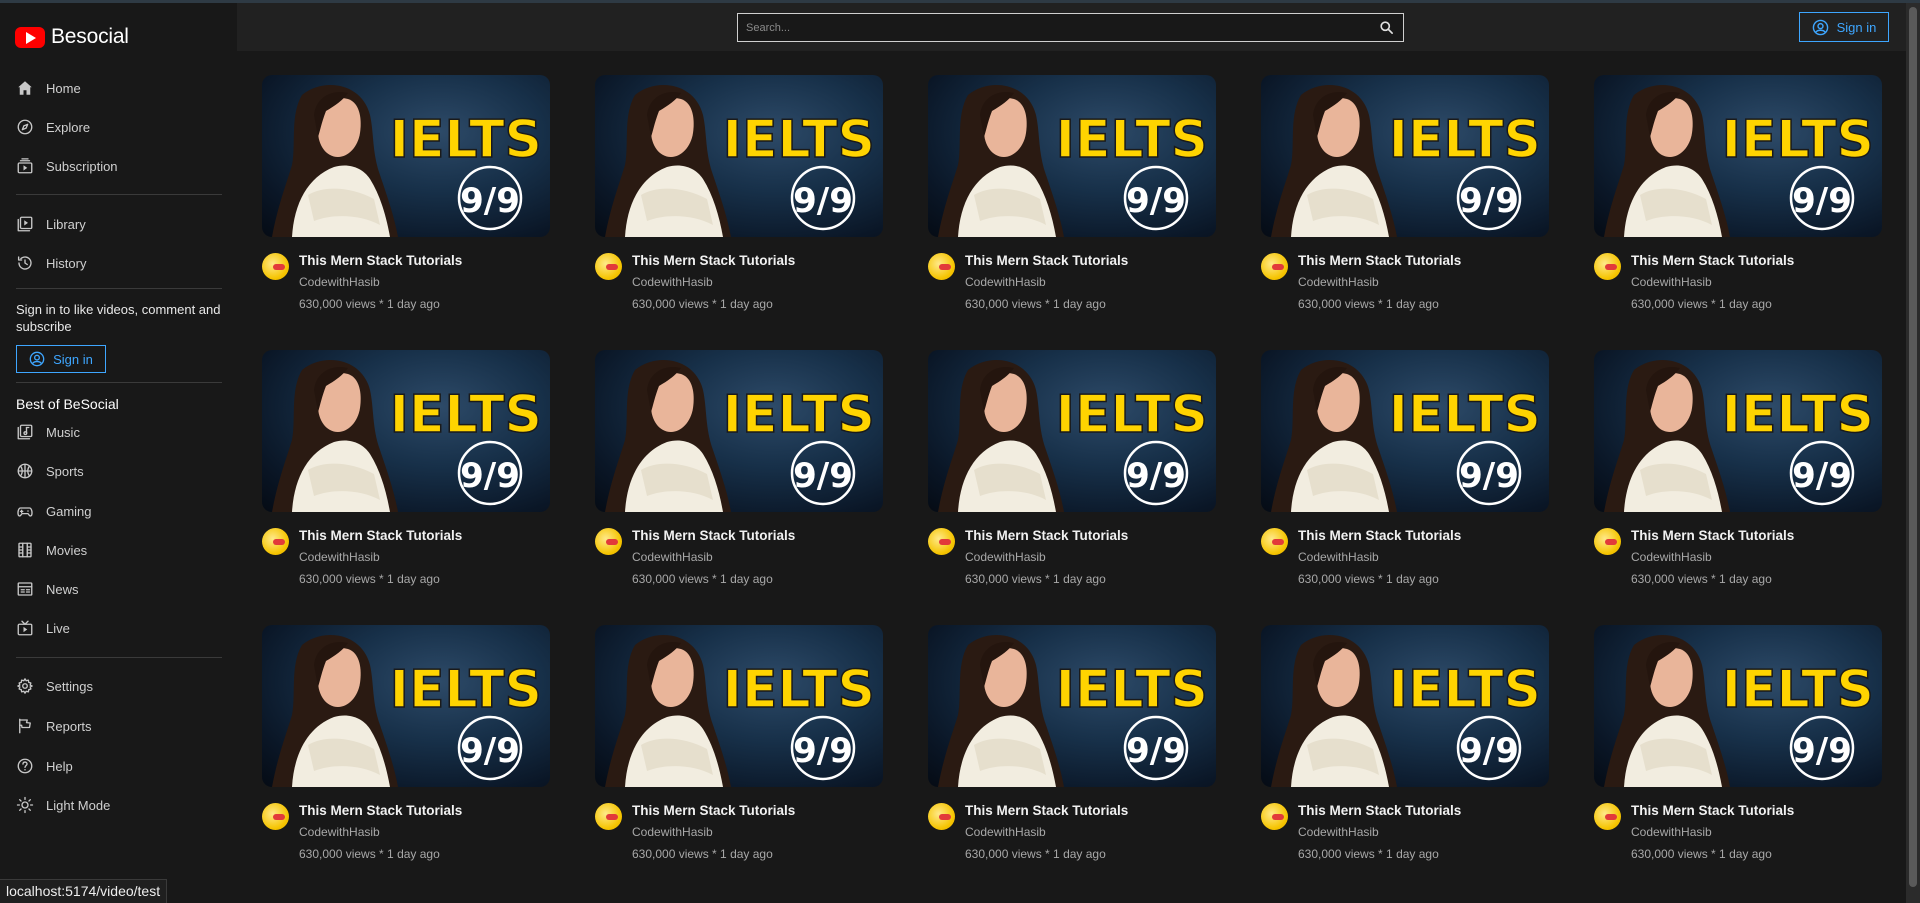 Image resolution: width=1920 pixels, height=903 pixels. Describe the element at coordinates (121, 726) in the screenshot. I see `sidebar-item-reports: Reports` at that location.